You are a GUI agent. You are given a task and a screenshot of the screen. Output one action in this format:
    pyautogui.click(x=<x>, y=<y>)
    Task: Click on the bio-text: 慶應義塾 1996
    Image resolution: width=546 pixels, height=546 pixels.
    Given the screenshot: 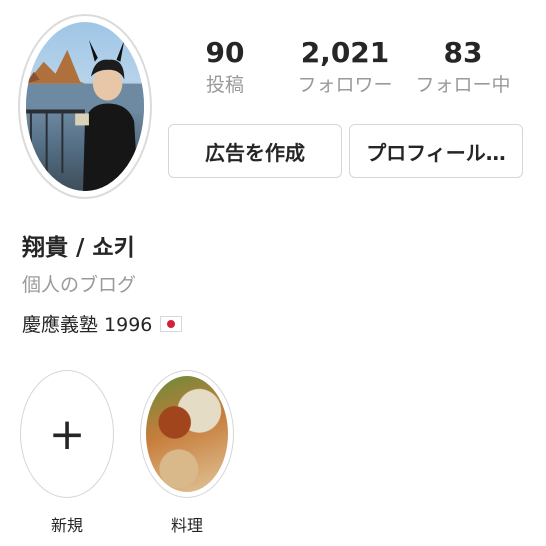 What is the action you would take?
    pyautogui.click(x=87, y=325)
    